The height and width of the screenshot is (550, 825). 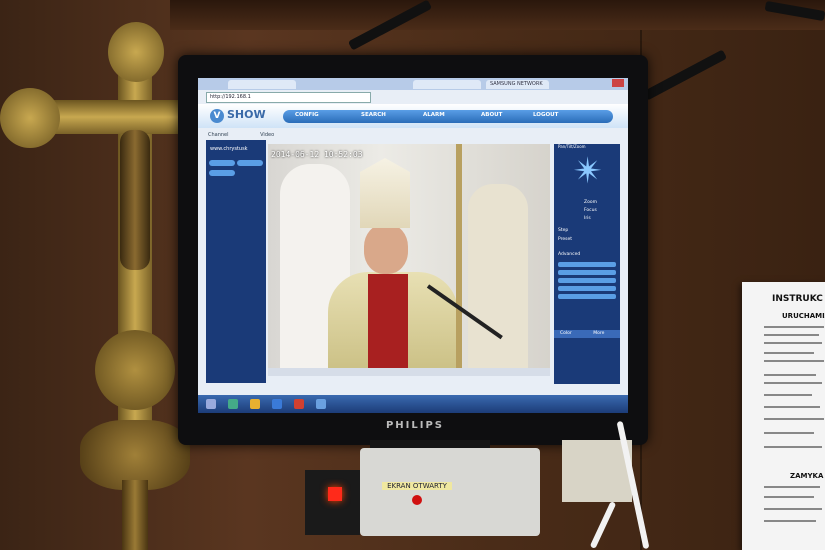 What do you see at coordinates (590, 202) in the screenshot?
I see `ptz-zoom-label: Zoom` at bounding box center [590, 202].